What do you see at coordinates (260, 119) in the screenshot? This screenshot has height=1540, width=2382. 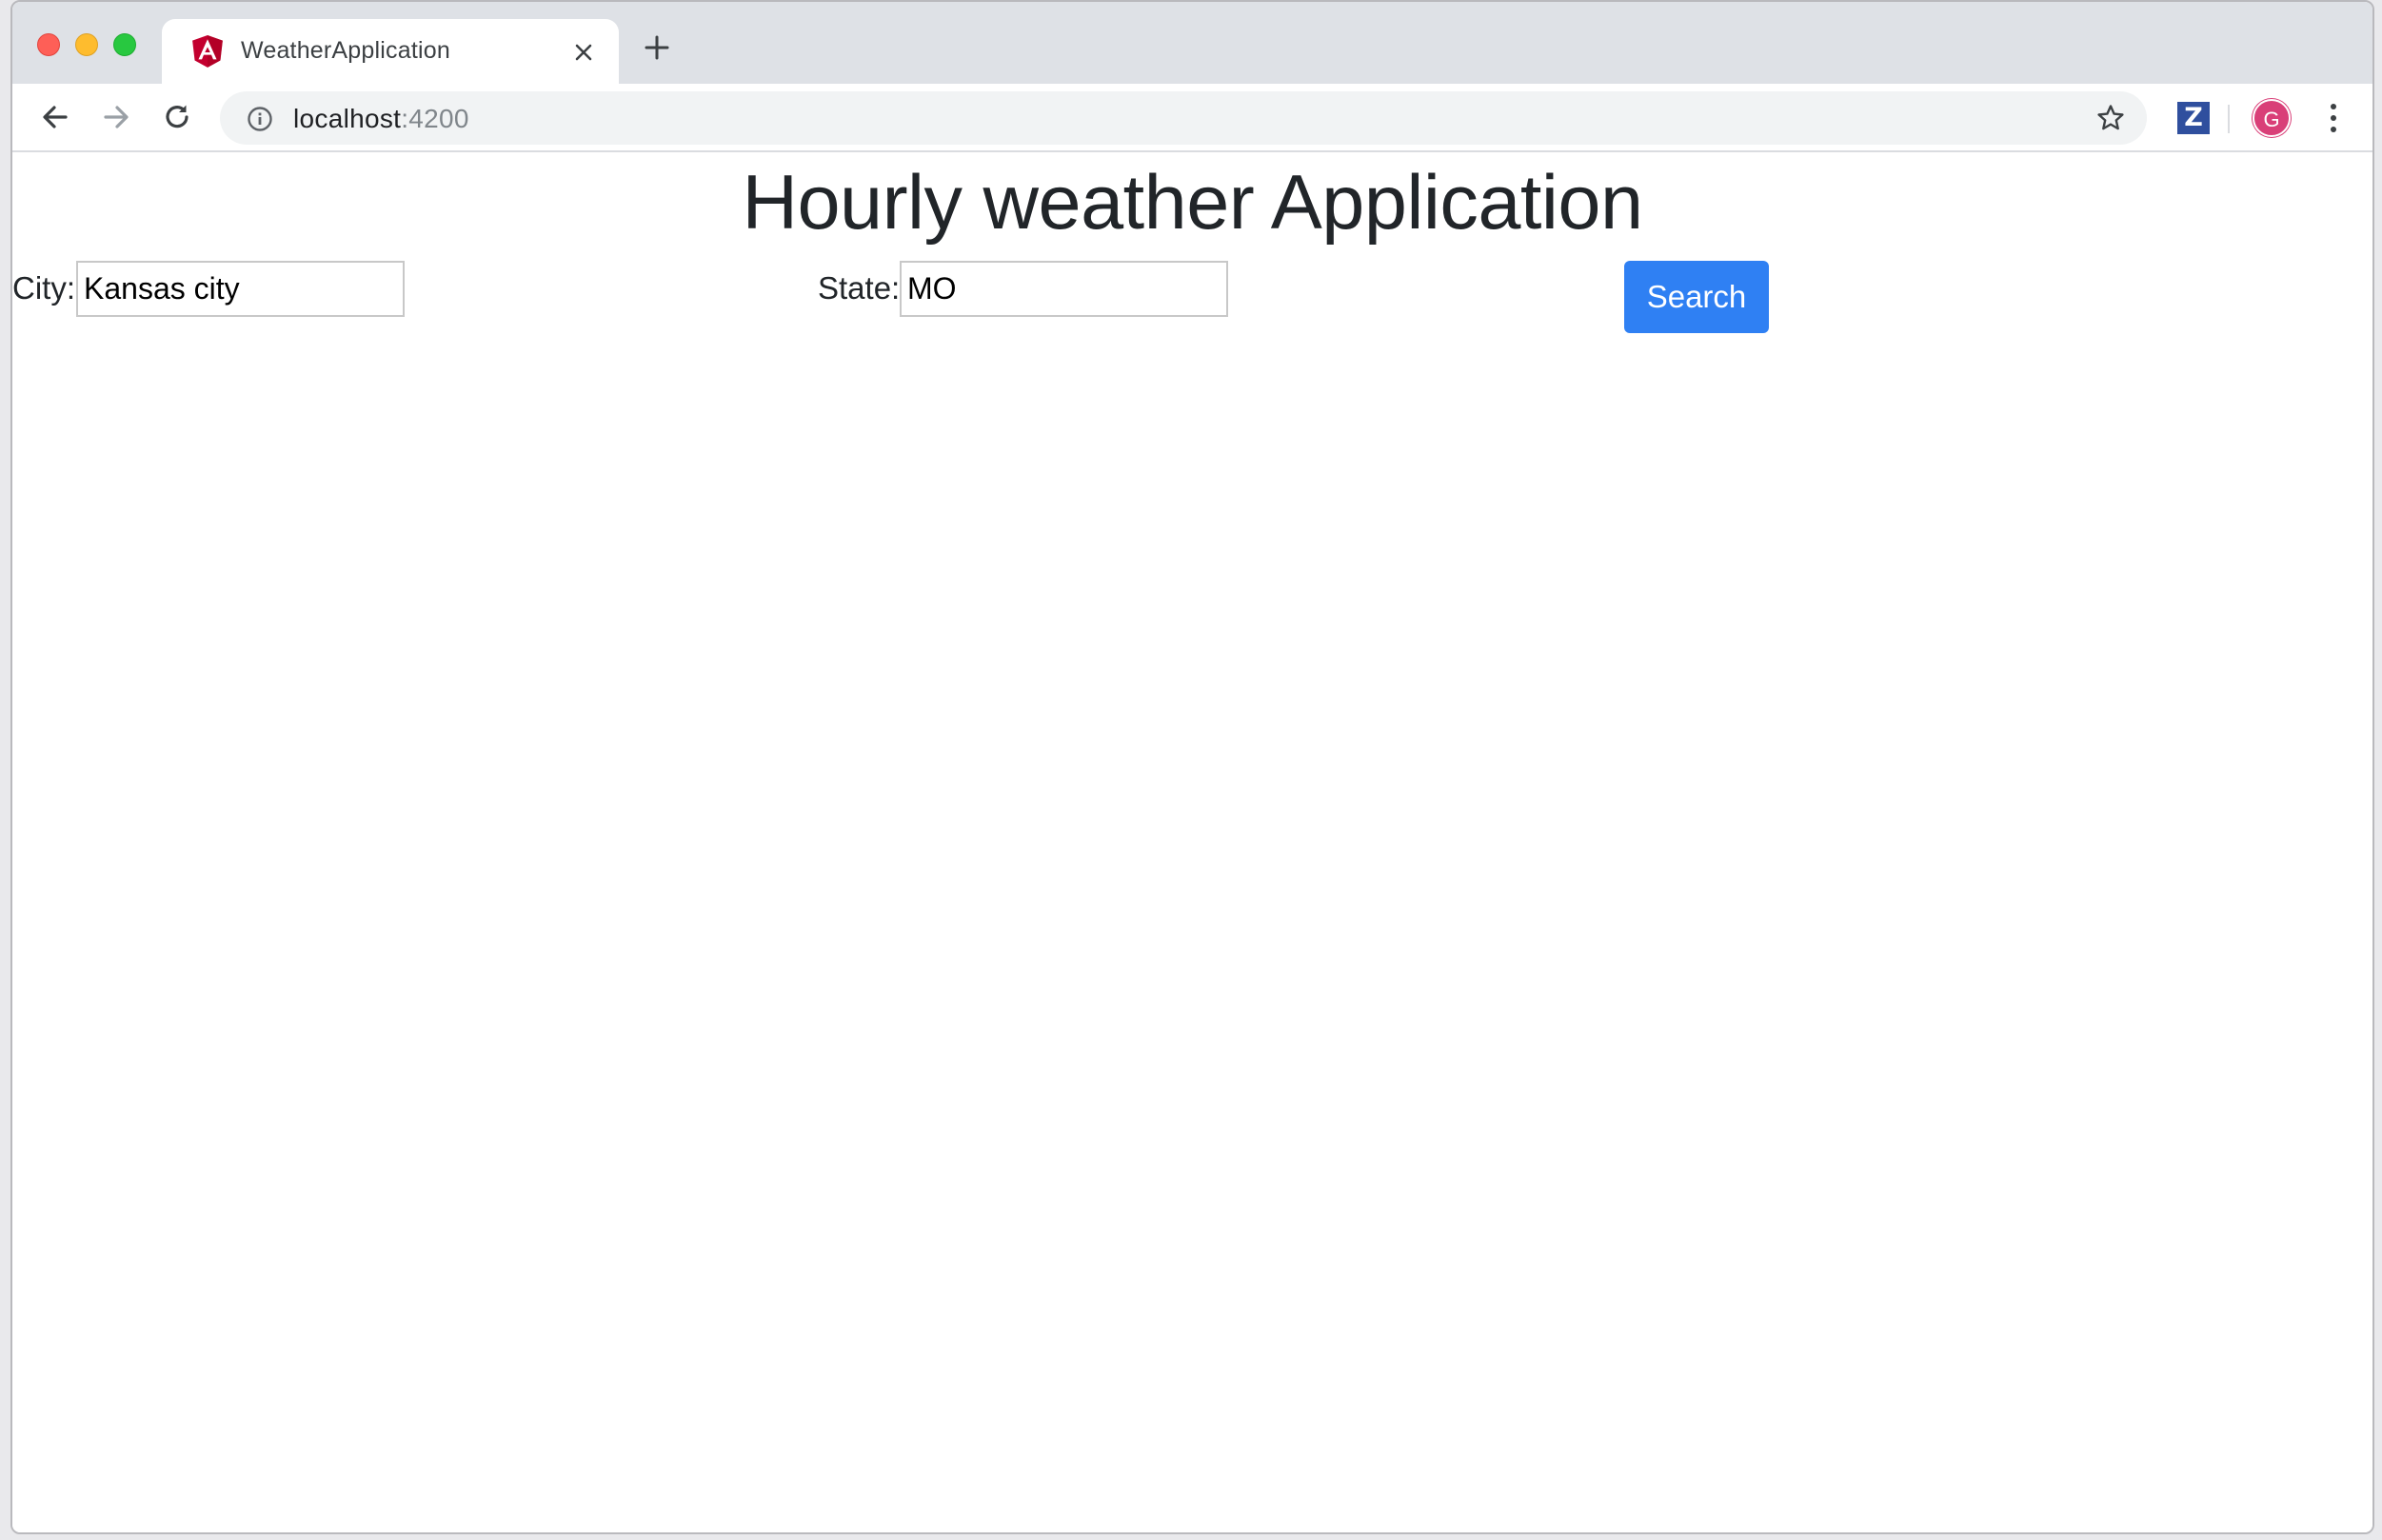 I see `info-icon` at bounding box center [260, 119].